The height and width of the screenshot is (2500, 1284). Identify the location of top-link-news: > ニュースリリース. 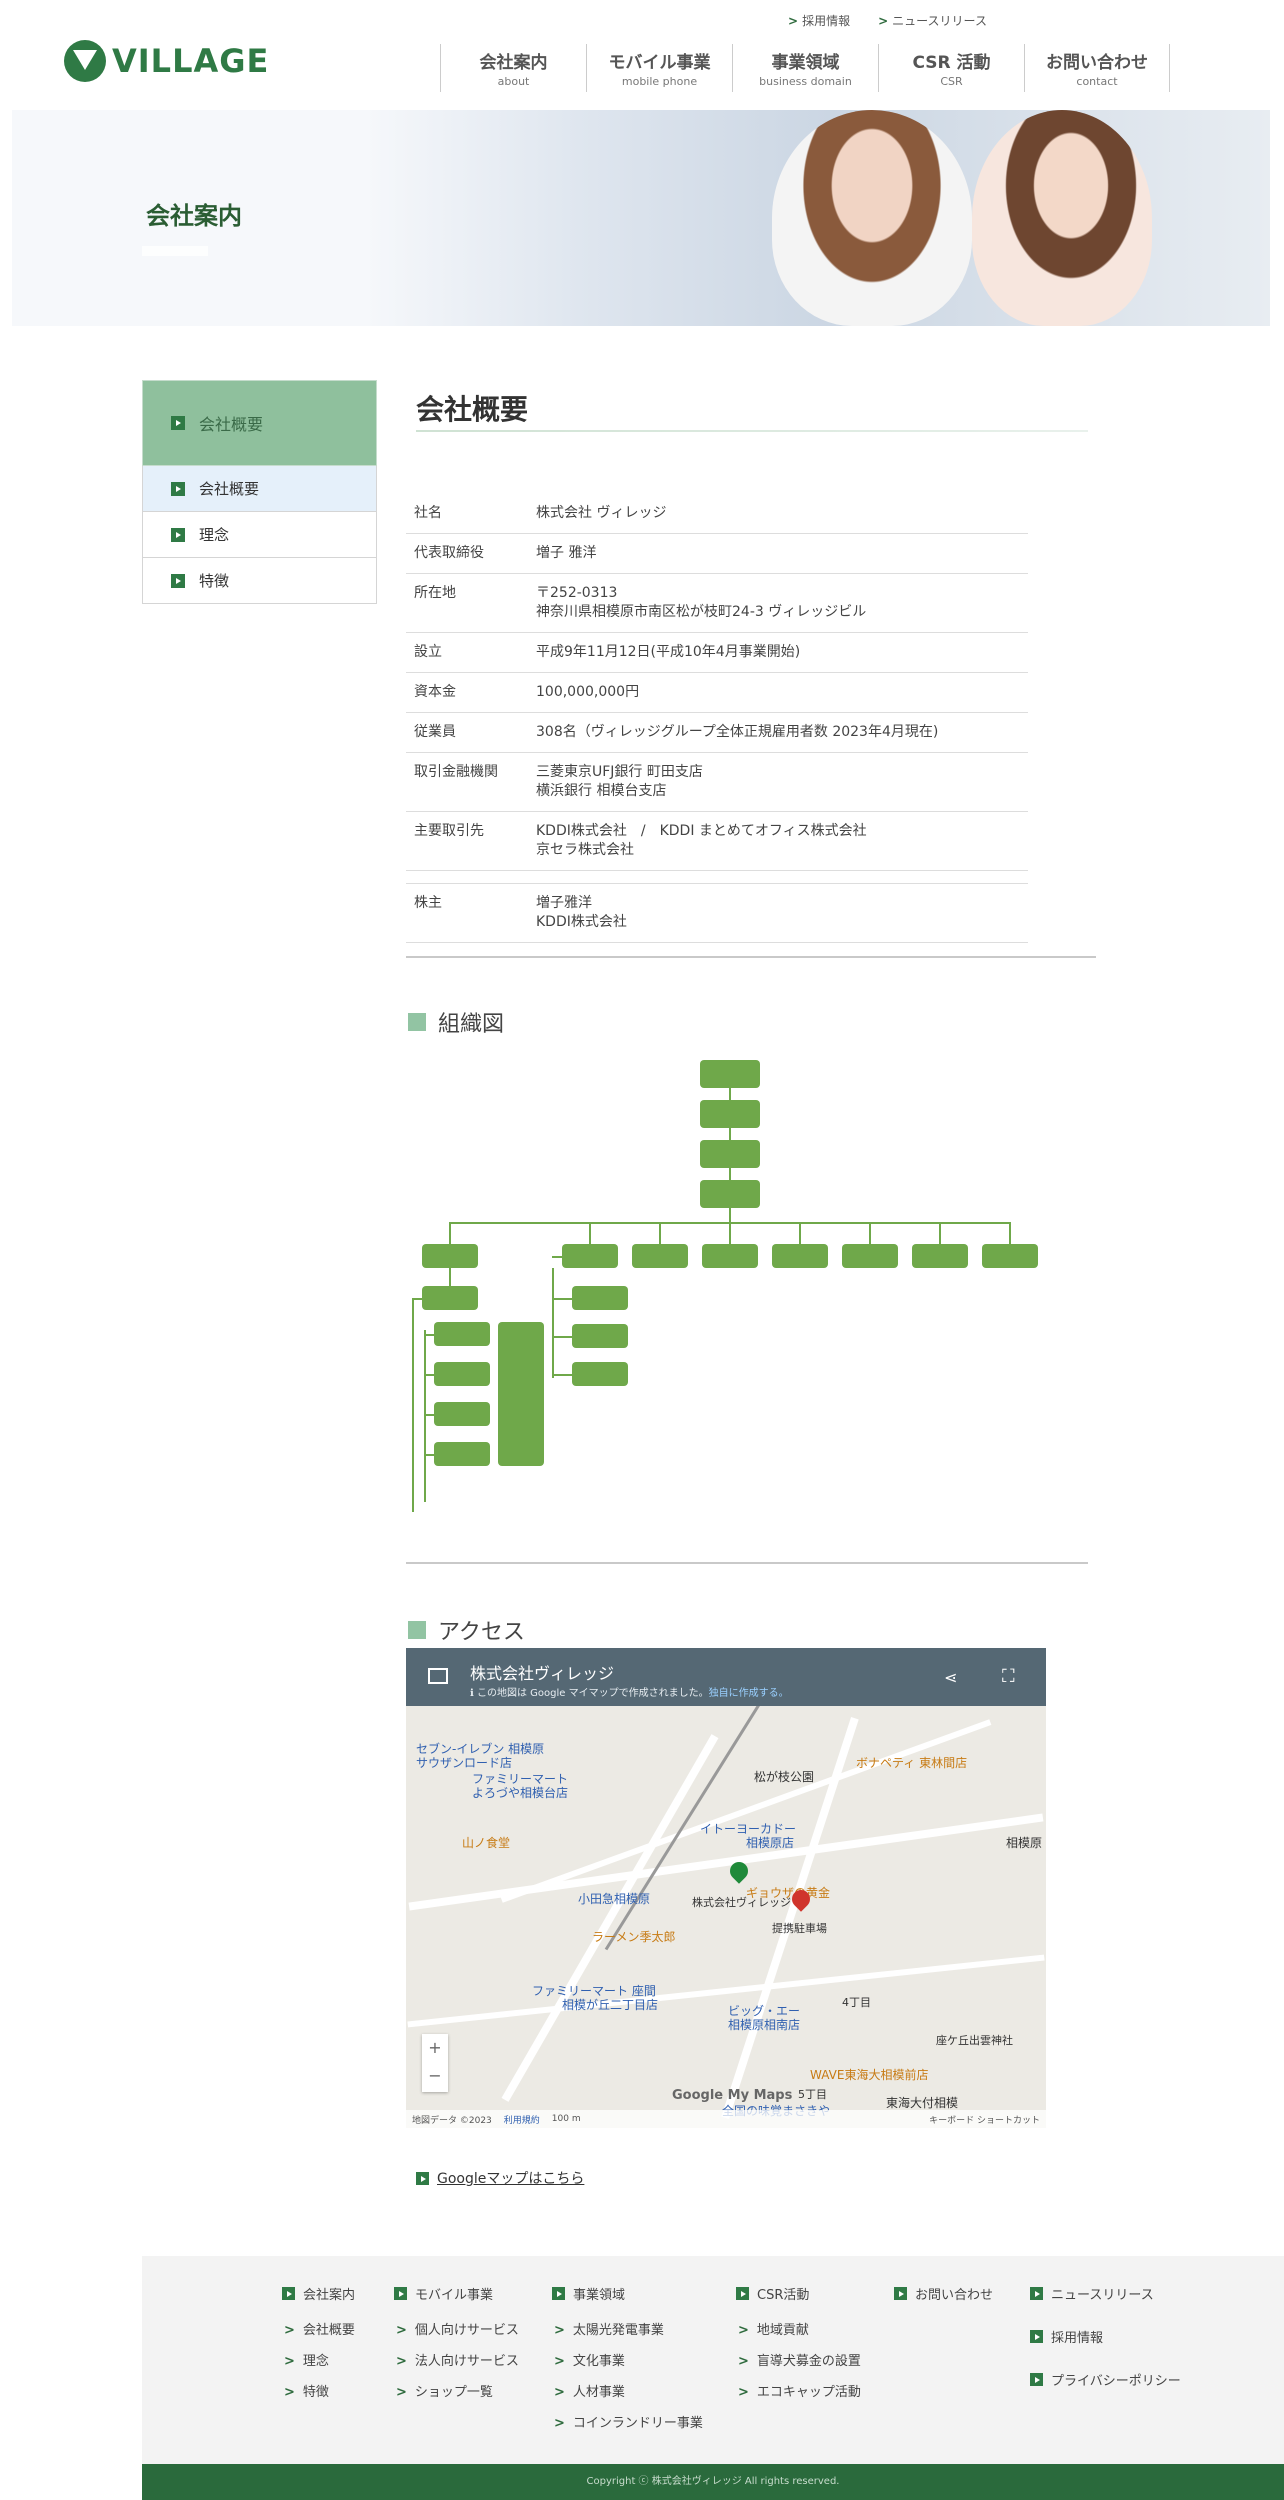
(932, 20).